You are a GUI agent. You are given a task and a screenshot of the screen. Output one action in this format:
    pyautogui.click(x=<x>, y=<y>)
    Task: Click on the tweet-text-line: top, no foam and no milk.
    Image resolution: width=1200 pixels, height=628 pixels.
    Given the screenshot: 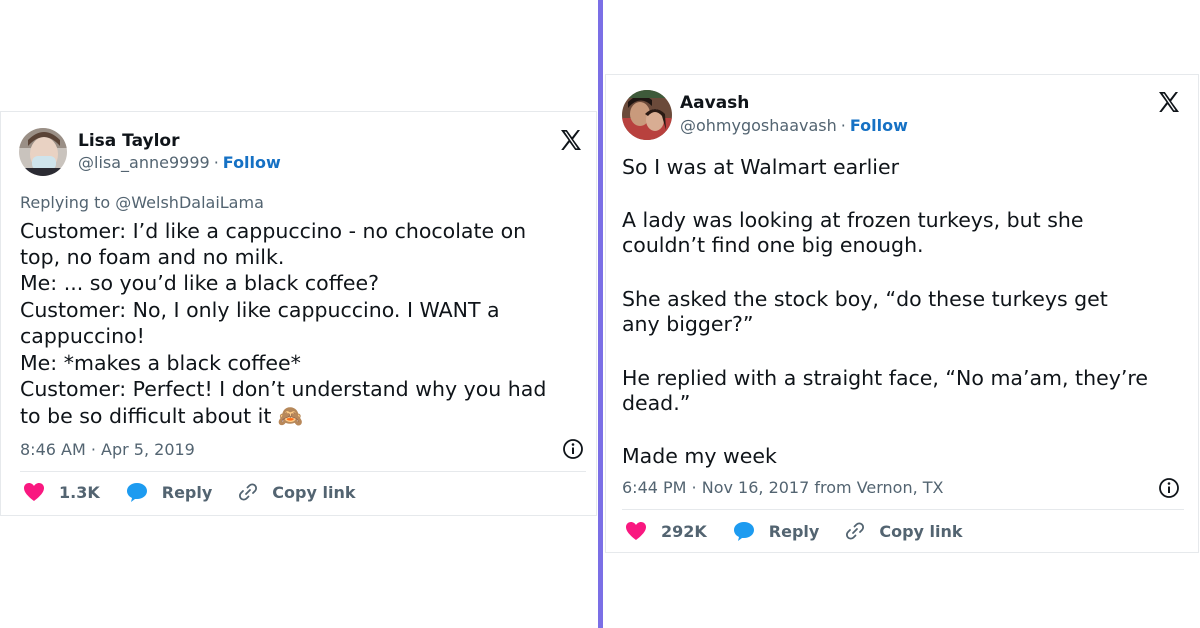 What is the action you would take?
    pyautogui.click(x=152, y=257)
    